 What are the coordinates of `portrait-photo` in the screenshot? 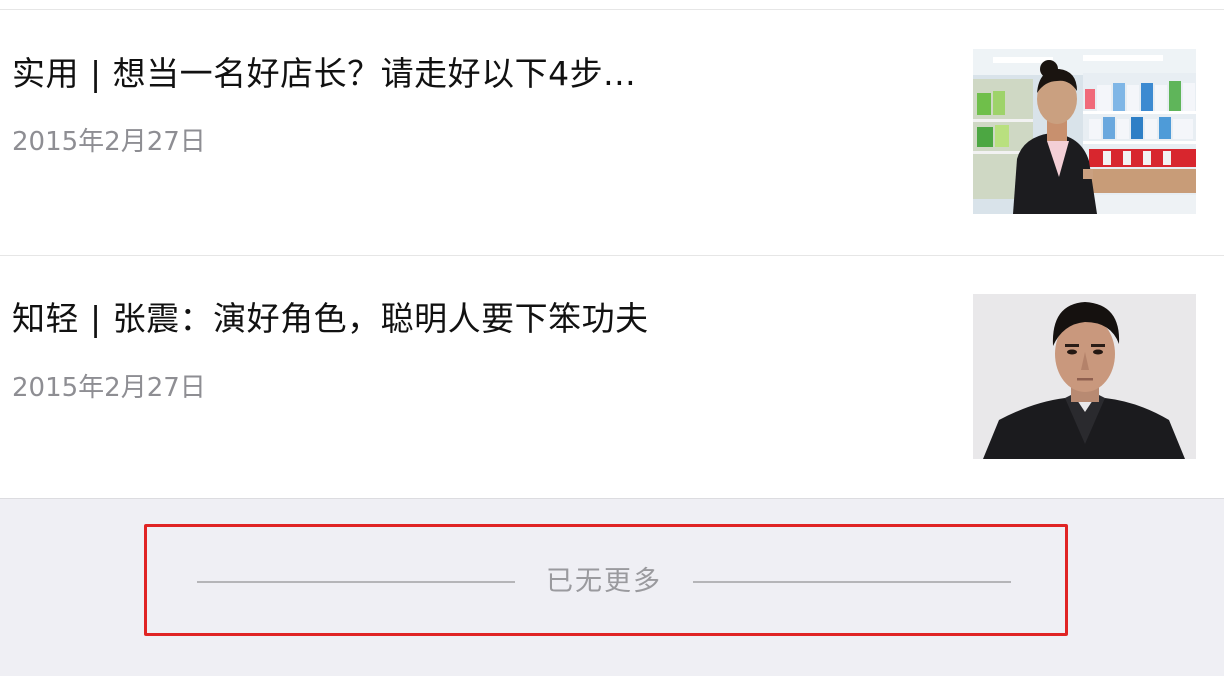 It's located at (1084, 376).